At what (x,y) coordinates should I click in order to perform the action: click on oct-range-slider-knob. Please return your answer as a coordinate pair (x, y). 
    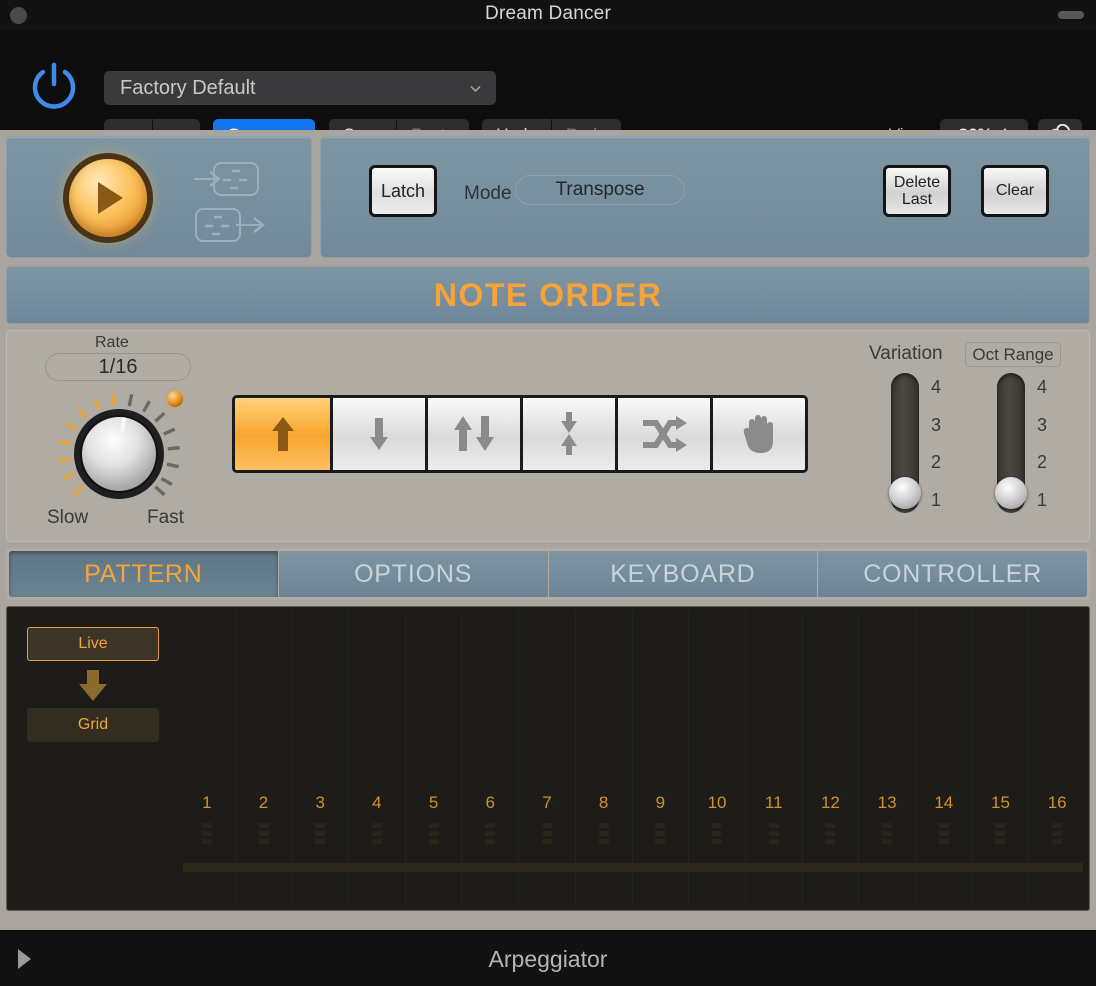
    Looking at the image, I should click on (1011, 493).